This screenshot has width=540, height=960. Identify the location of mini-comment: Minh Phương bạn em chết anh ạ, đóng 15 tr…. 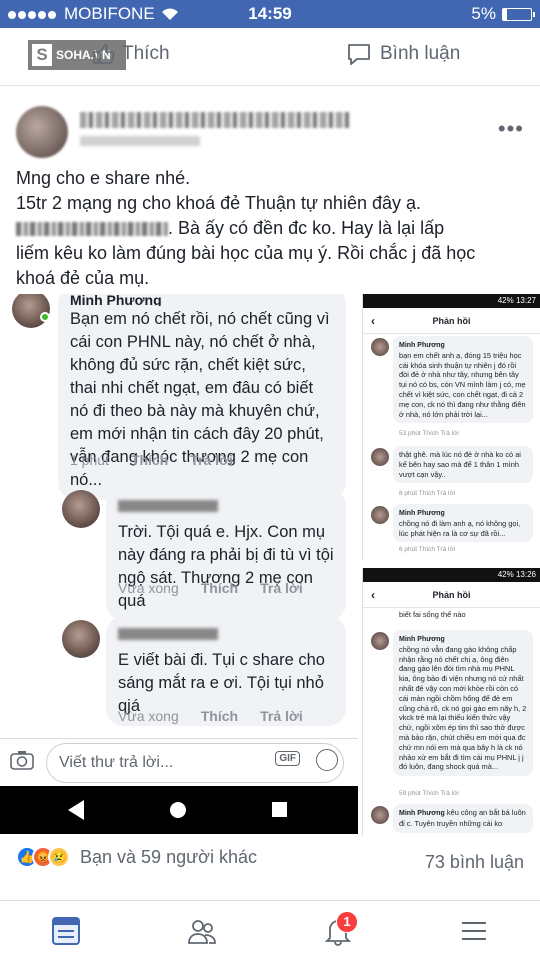
(463, 380).